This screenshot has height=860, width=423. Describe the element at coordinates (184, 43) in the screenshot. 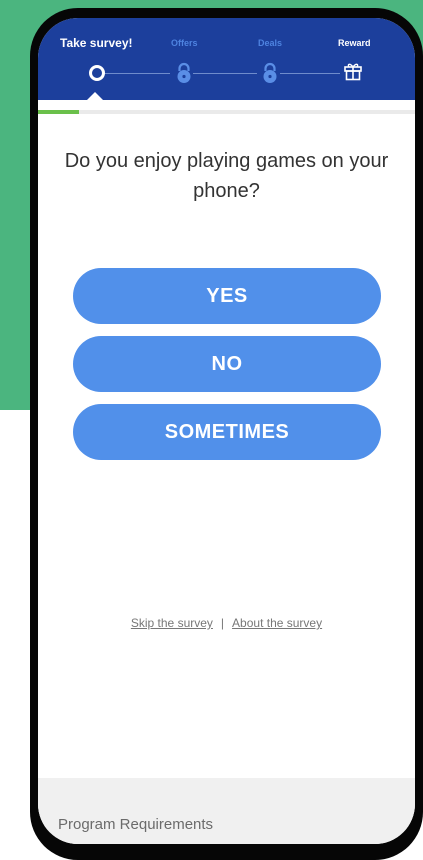

I see `step-label-offers: Offers` at that location.